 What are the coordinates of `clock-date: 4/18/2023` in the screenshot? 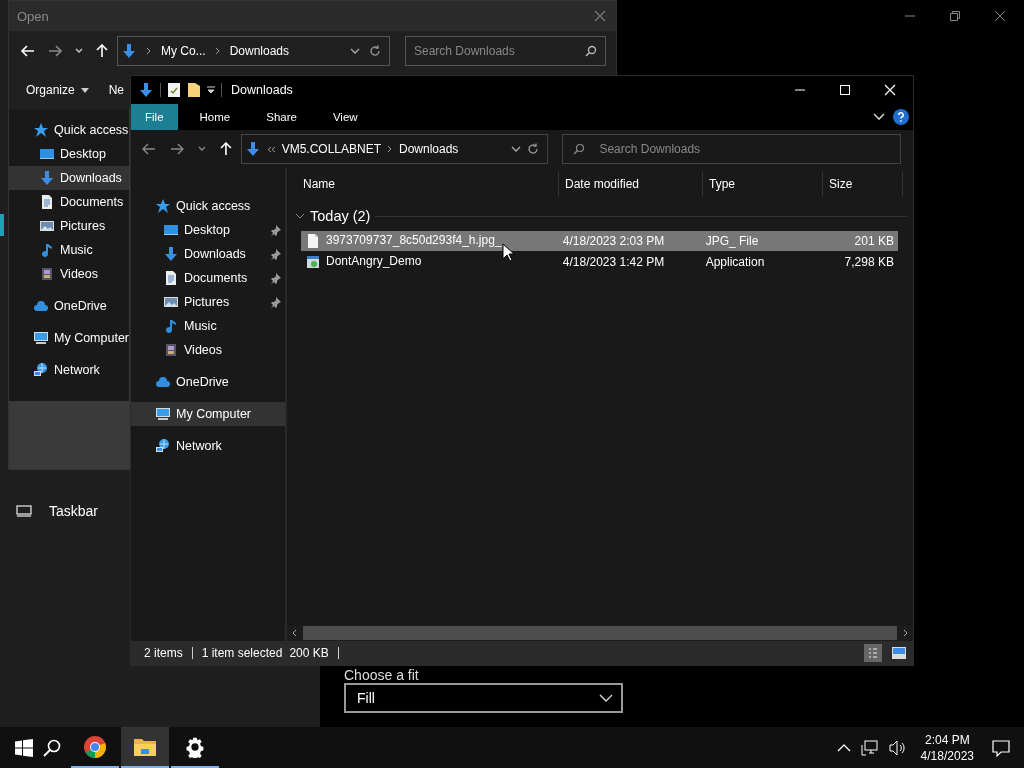 It's located at (947, 755).